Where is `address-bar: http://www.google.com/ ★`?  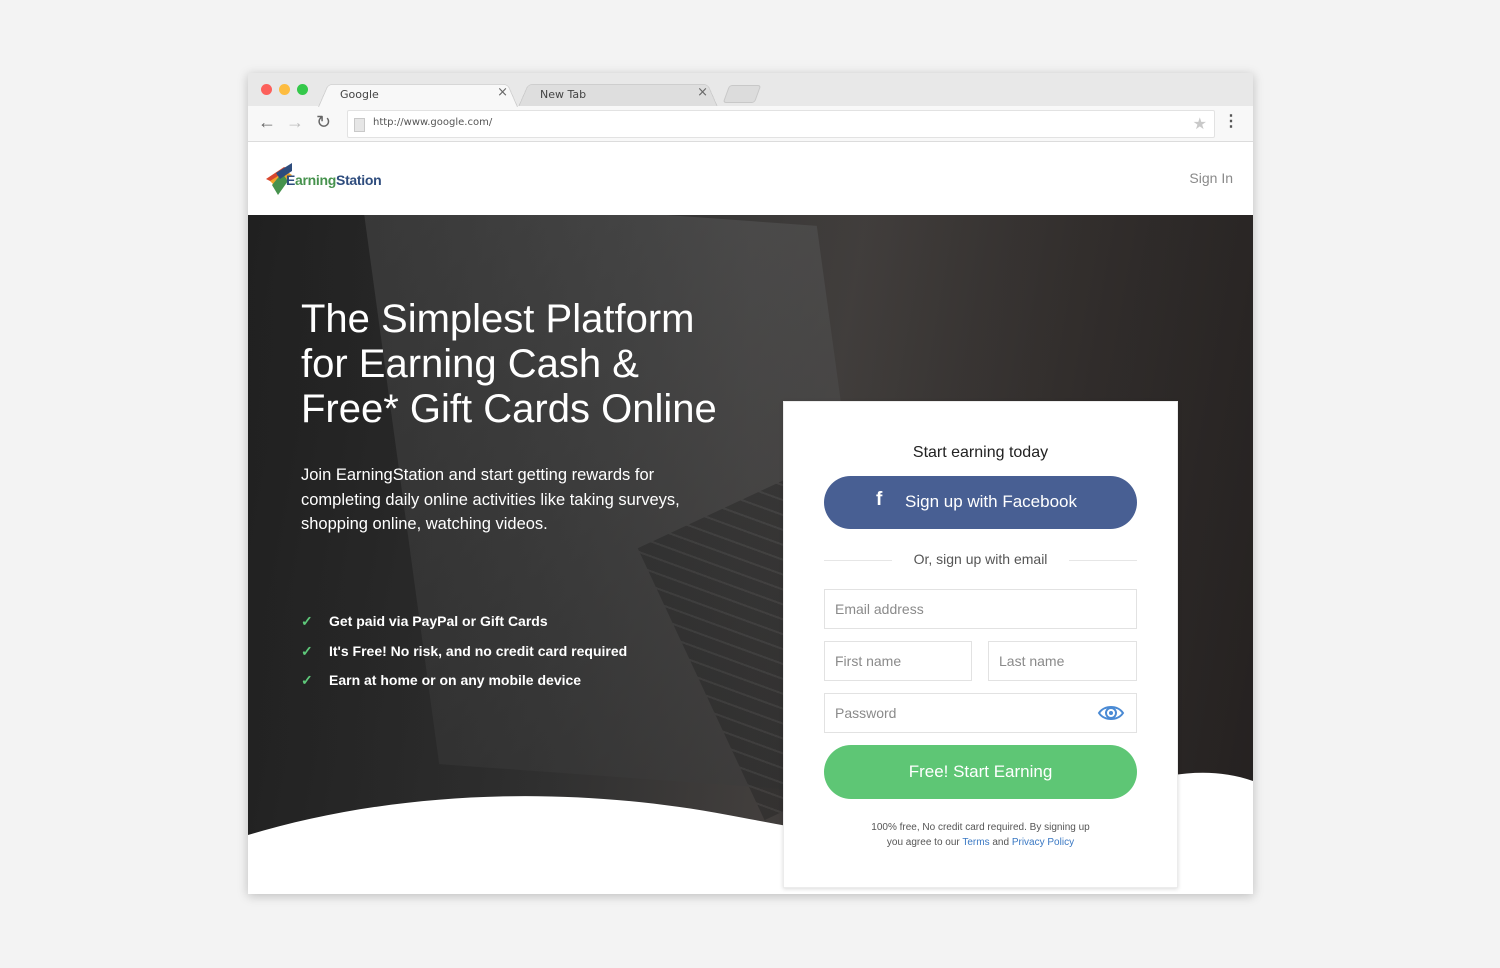 address-bar: http://www.google.com/ ★ is located at coordinates (781, 124).